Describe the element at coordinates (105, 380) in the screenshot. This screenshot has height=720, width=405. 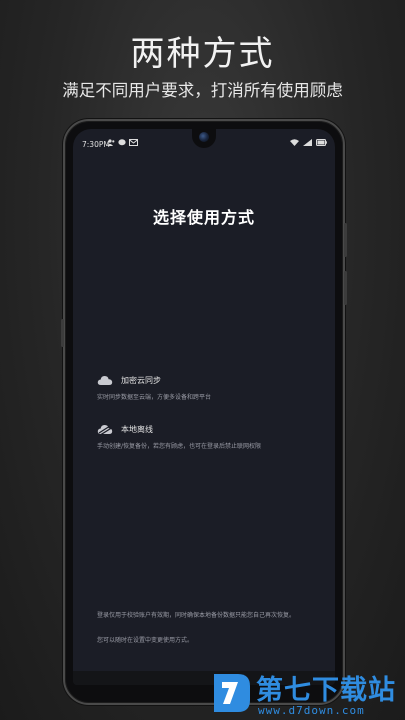
I see `cloud-icon` at that location.